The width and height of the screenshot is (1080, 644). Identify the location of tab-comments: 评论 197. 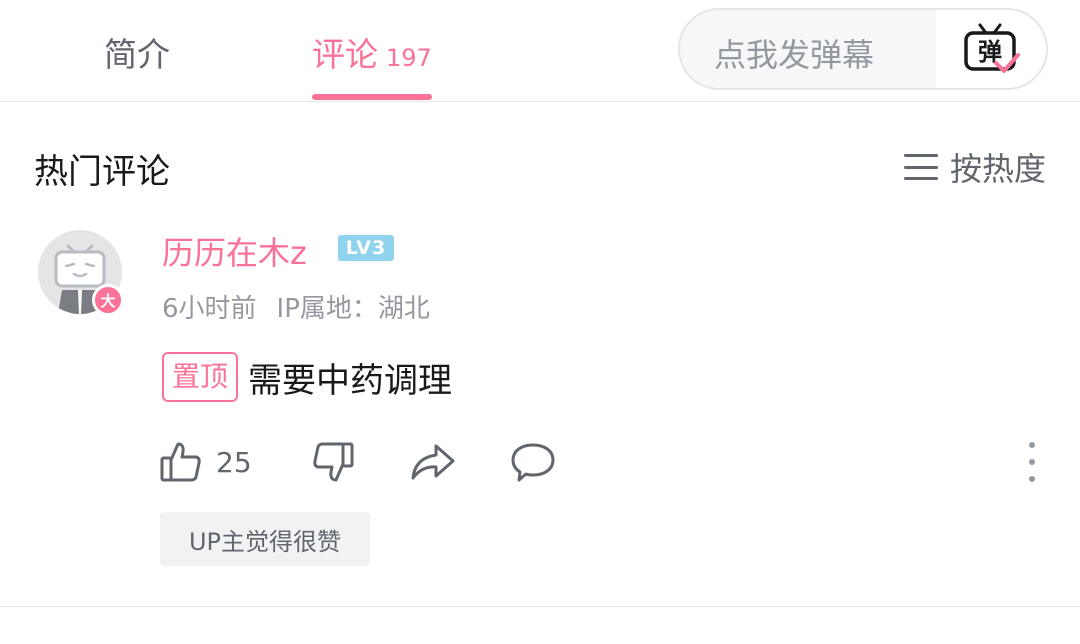
(372, 51).